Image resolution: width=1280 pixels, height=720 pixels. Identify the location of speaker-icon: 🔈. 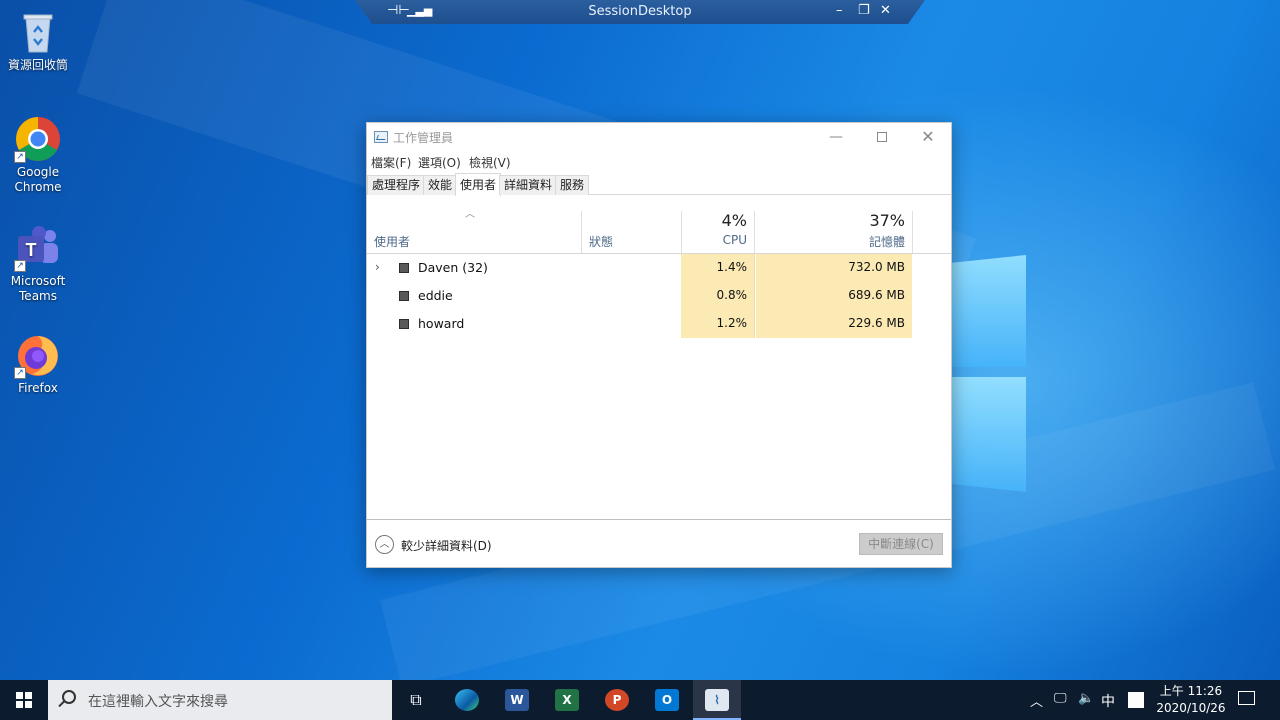
(1086, 698).